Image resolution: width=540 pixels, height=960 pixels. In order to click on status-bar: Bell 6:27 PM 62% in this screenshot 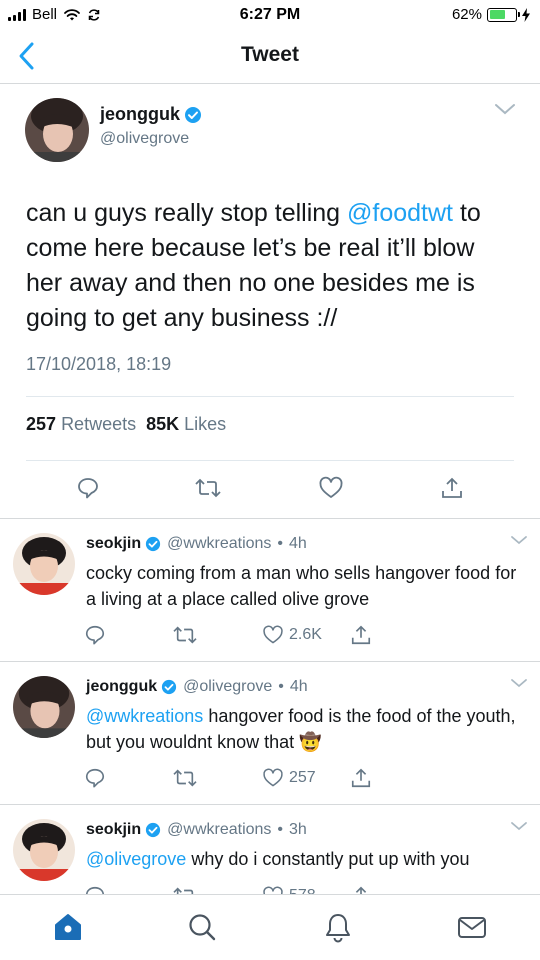, I will do `click(270, 15)`.